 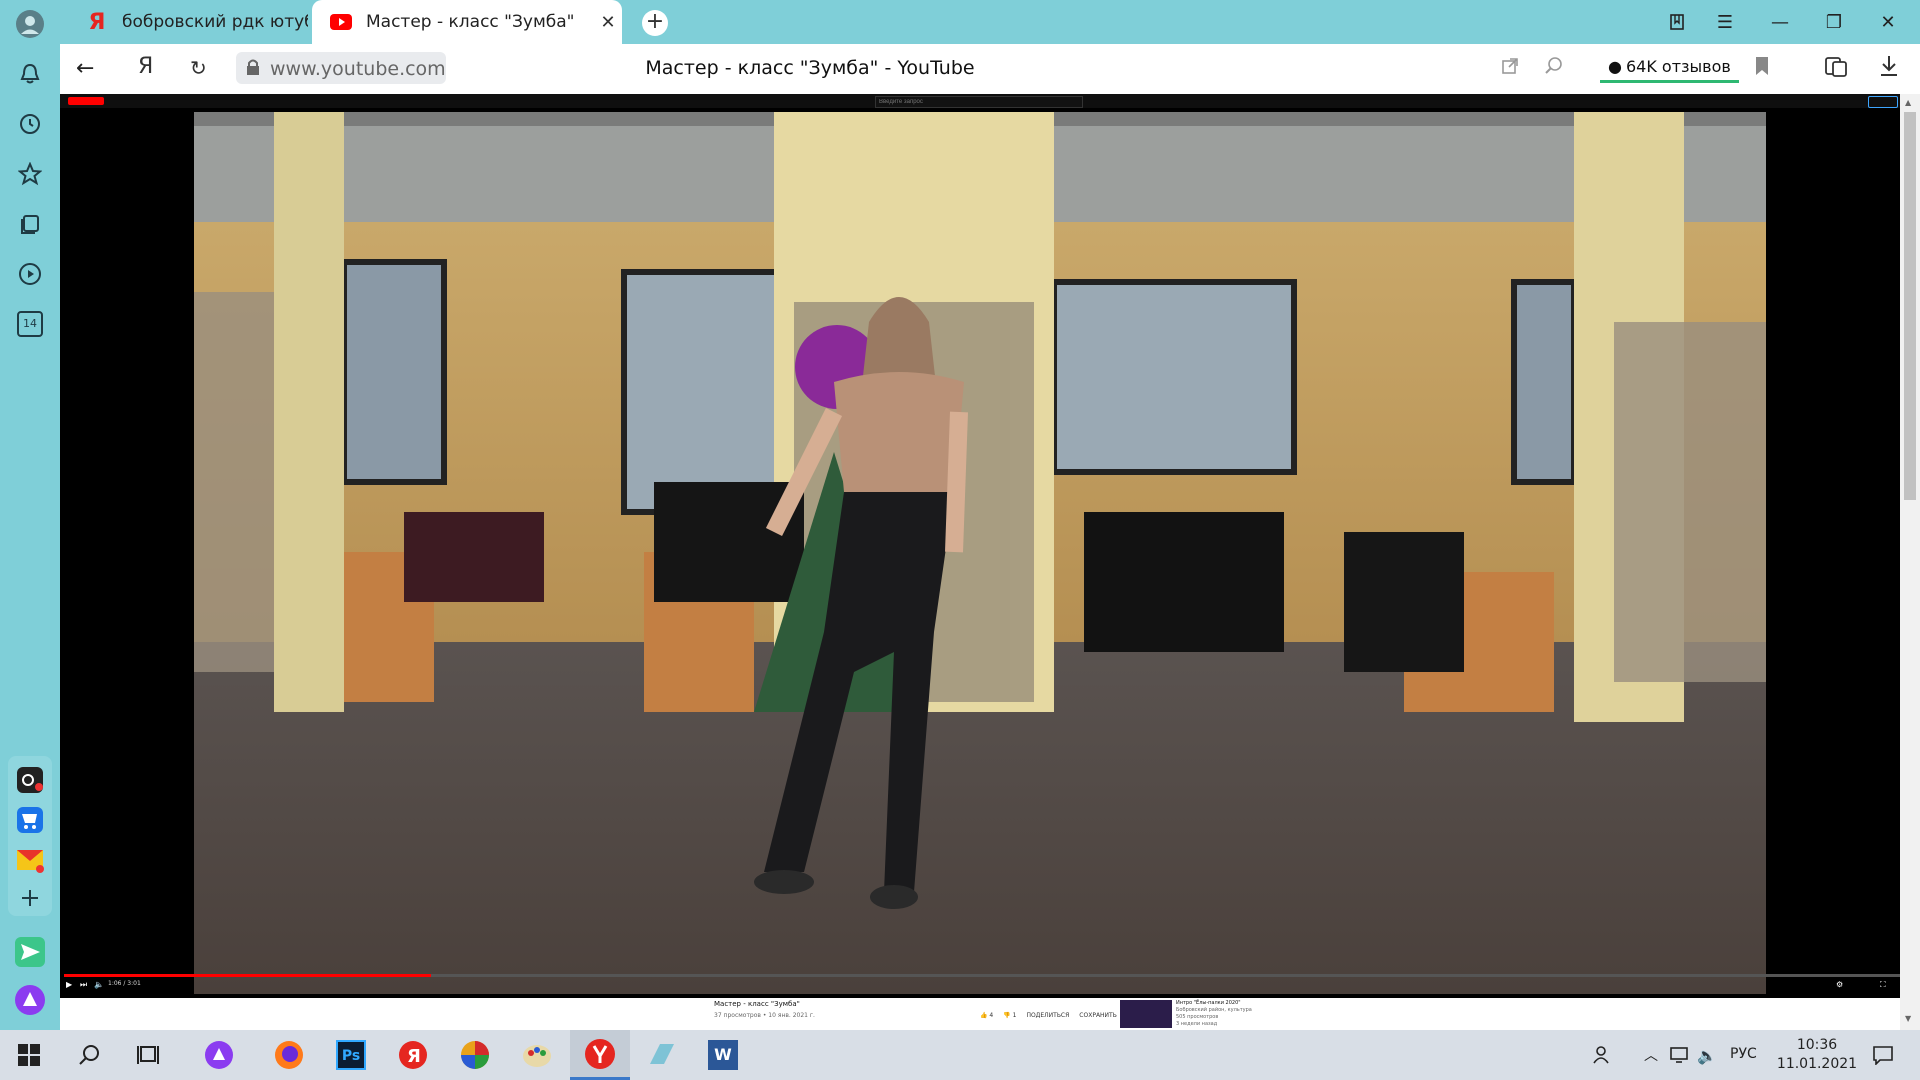 What do you see at coordinates (980, 984) in the screenshot?
I see `player-controls: ▶ ⏭ 🔈 1:06 / 3:01 ⚙ ⛶` at bounding box center [980, 984].